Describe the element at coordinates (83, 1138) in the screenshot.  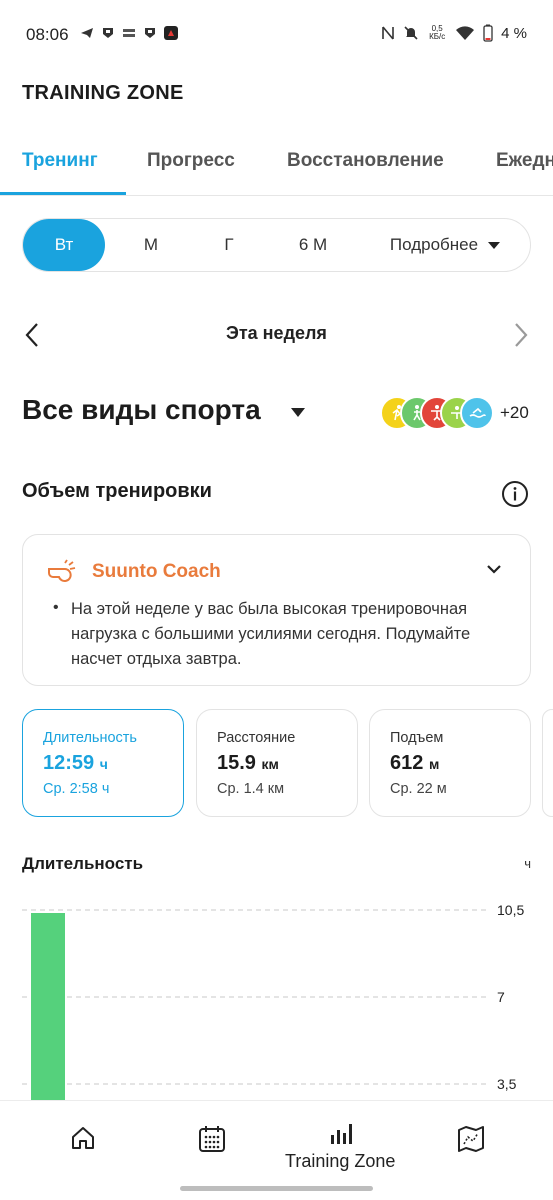
I see `home-icon` at that location.